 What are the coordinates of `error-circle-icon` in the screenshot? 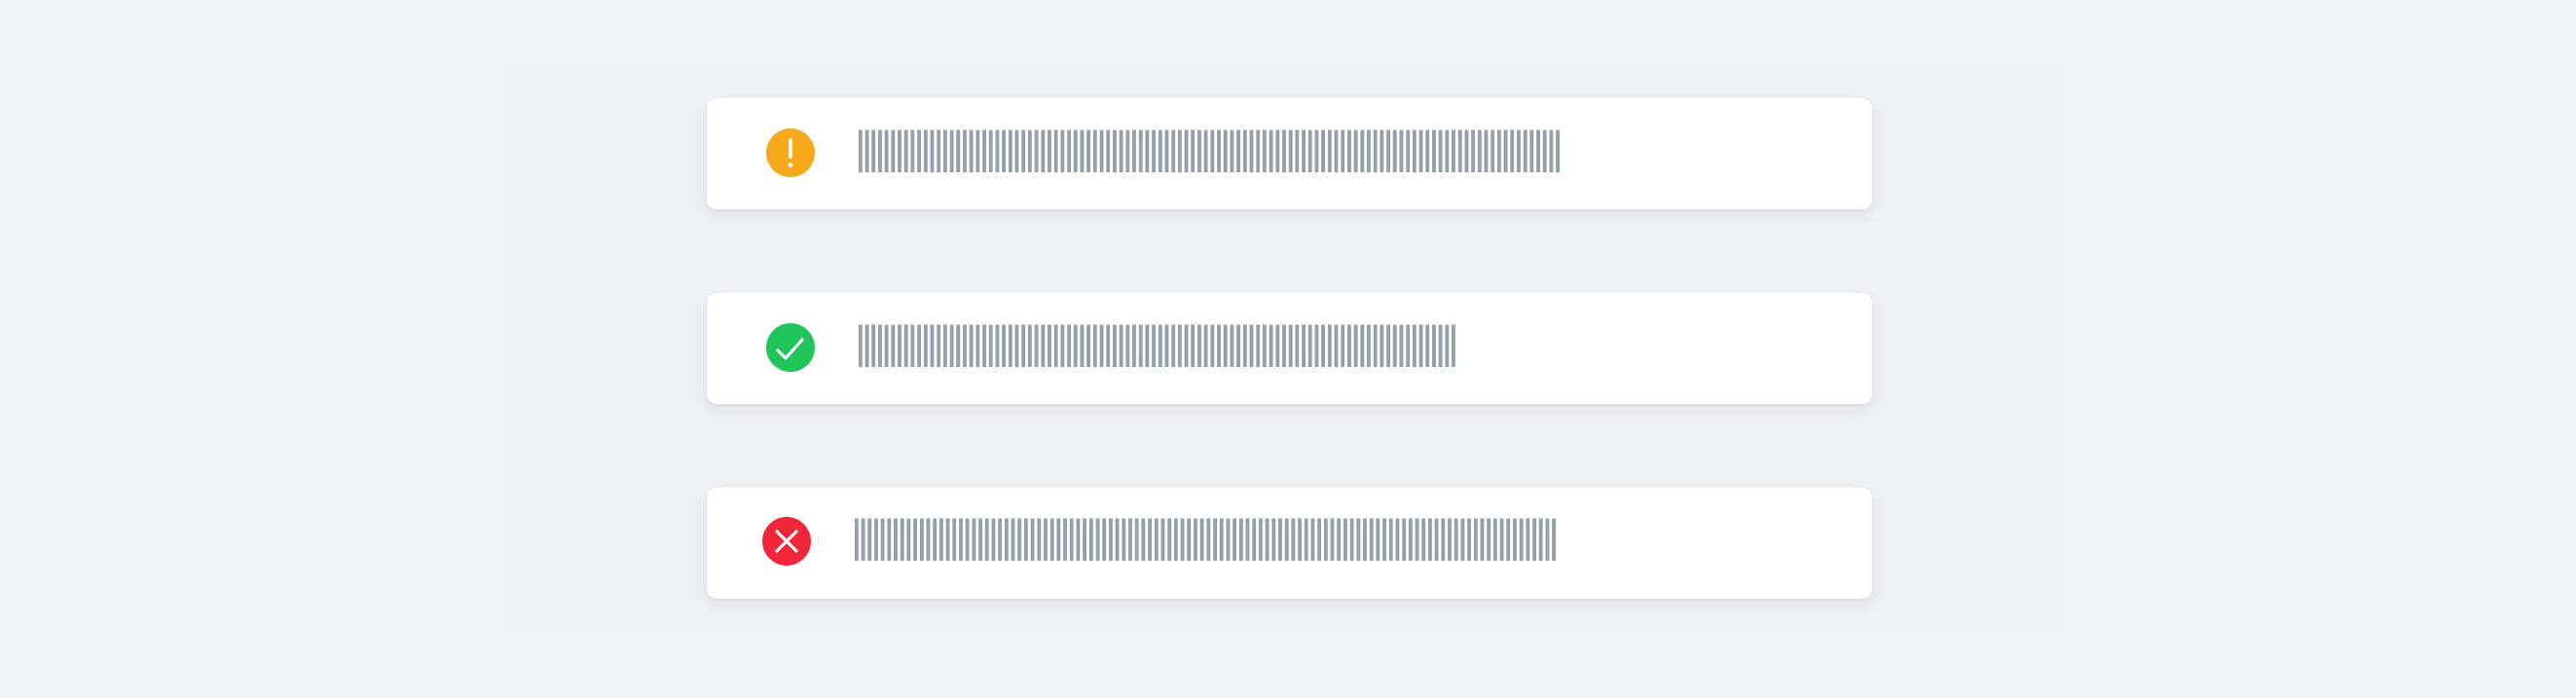 It's located at (786, 541).